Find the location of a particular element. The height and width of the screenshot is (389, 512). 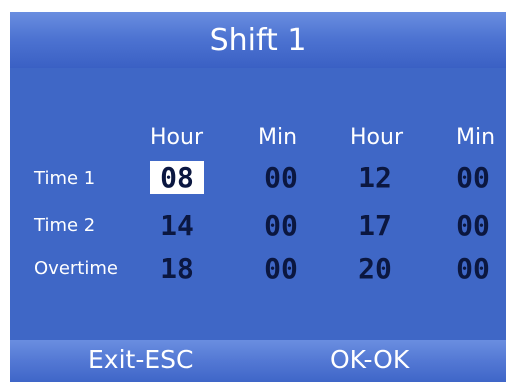

column-header-start-hour: Hour is located at coordinates (176, 137).